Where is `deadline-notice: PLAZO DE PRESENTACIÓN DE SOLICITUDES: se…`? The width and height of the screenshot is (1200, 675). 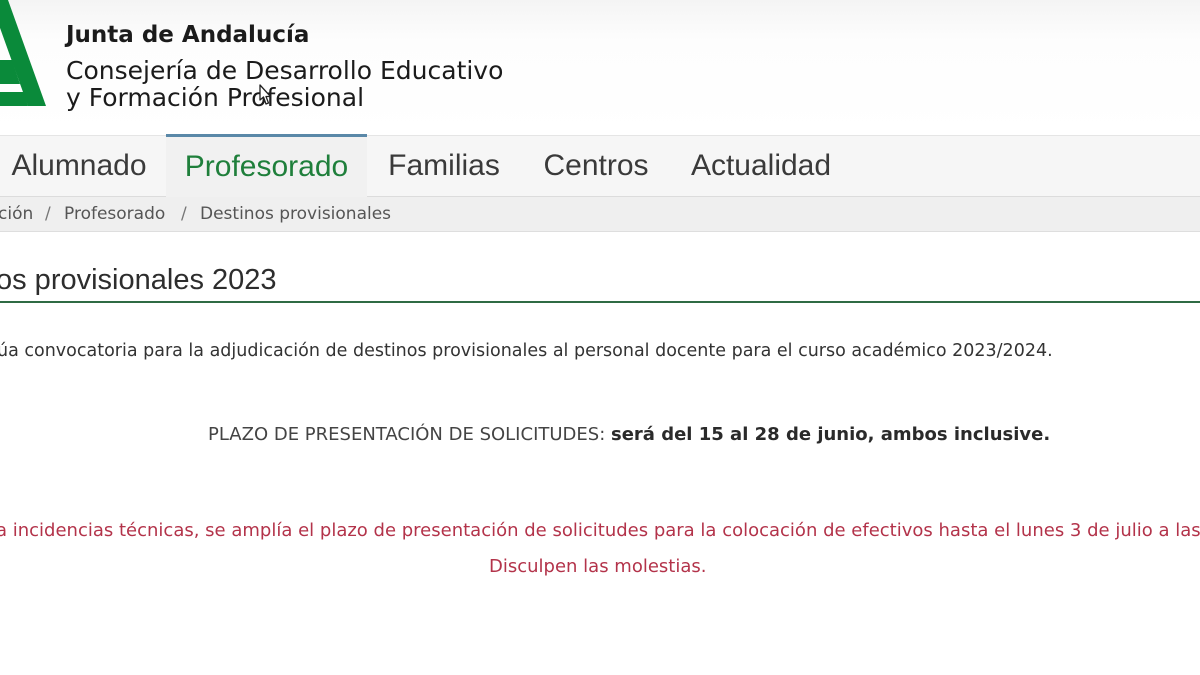
deadline-notice: PLAZO DE PRESENTACIÓN DE SOLICITUDES: se… is located at coordinates (629, 434).